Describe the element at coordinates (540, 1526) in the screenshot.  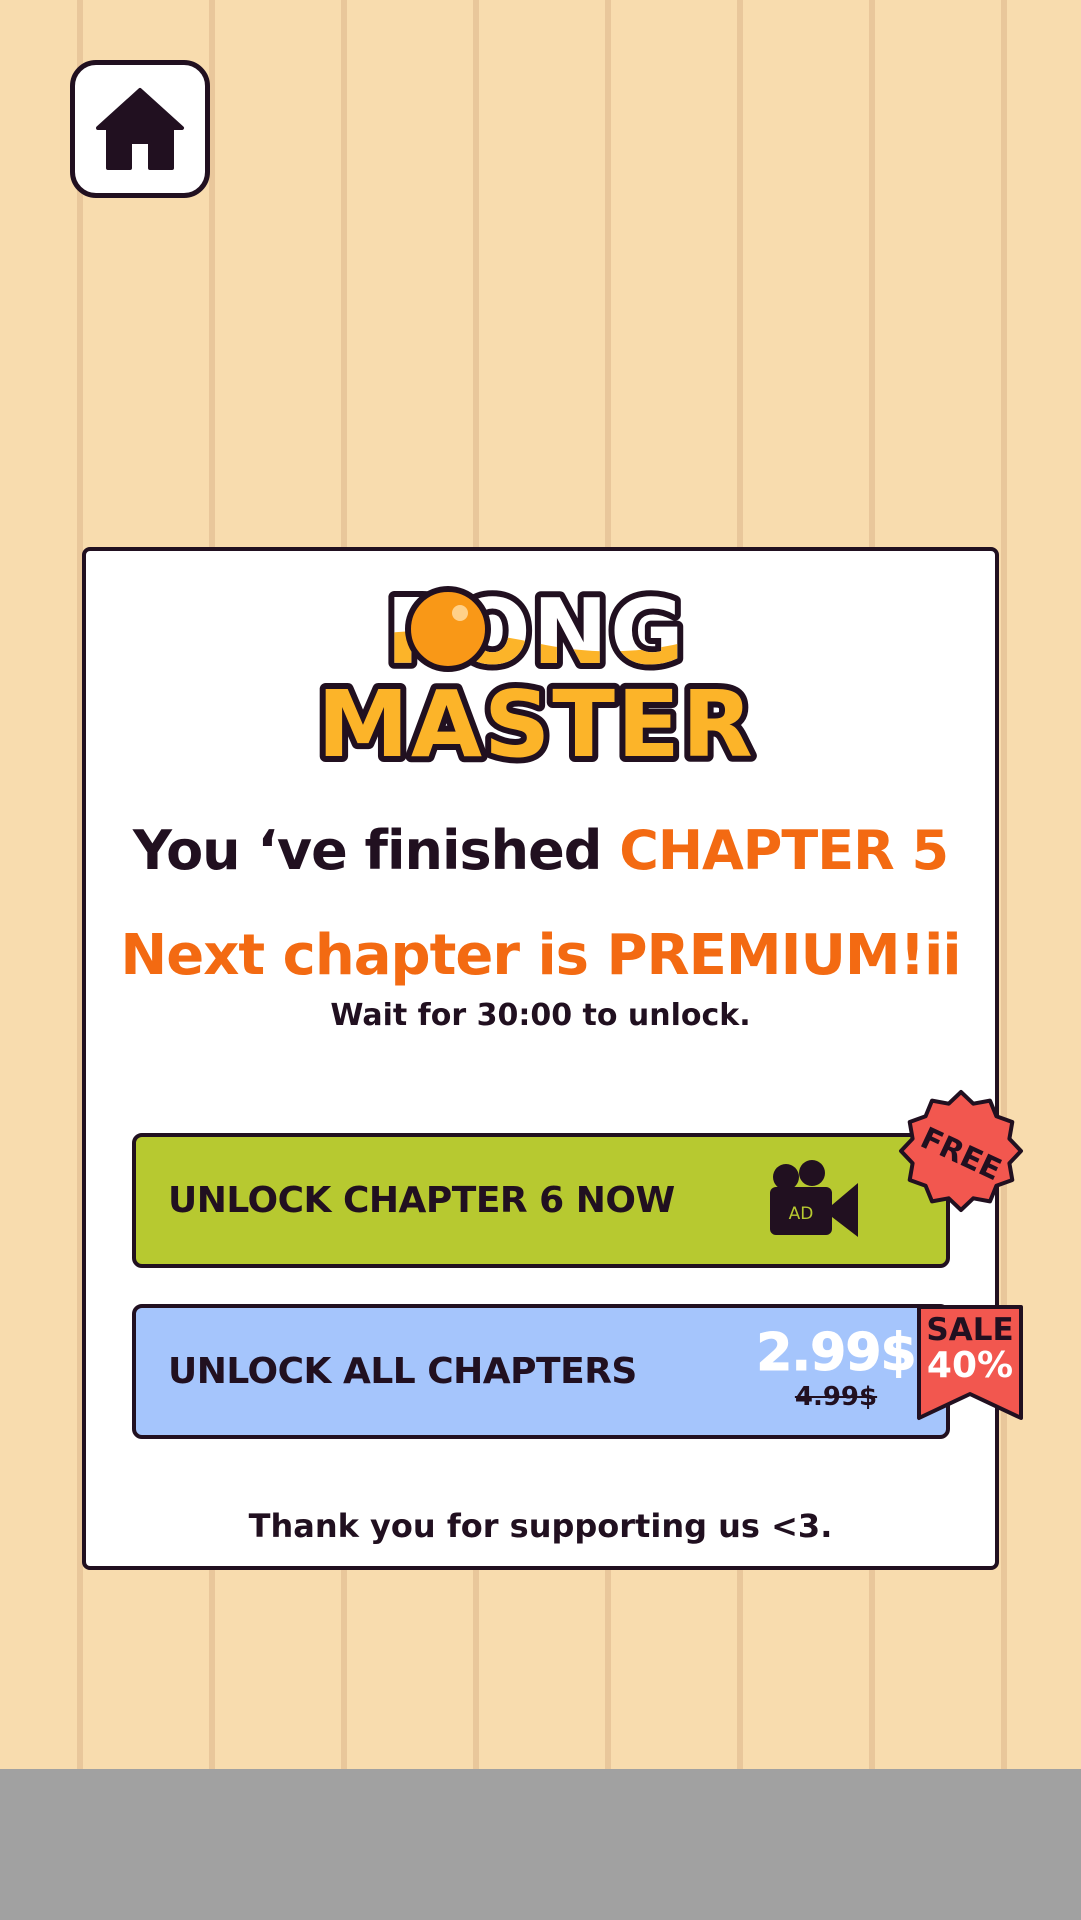
I see `thanks-message: Thank you for supporting us <3.` at that location.